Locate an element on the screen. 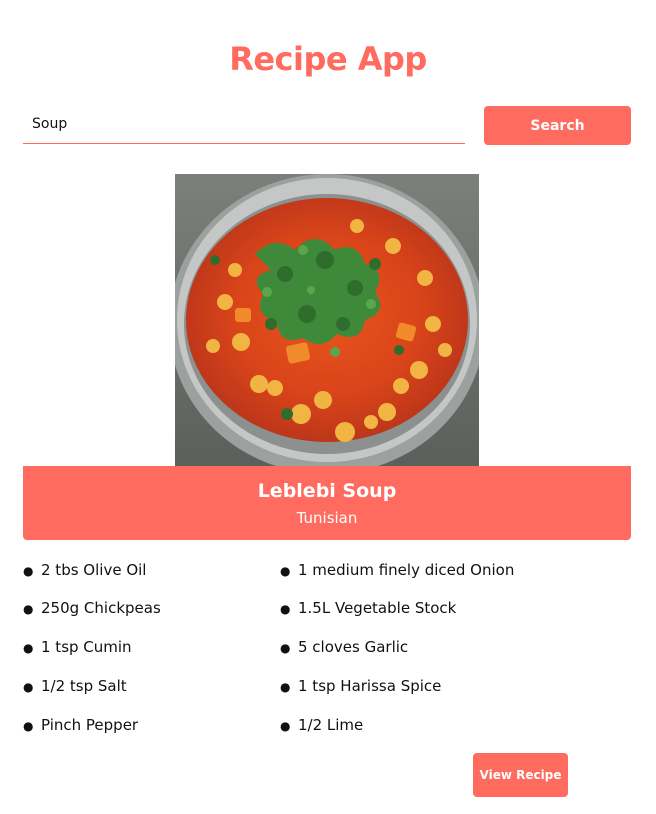  search-button: Search is located at coordinates (557, 125).